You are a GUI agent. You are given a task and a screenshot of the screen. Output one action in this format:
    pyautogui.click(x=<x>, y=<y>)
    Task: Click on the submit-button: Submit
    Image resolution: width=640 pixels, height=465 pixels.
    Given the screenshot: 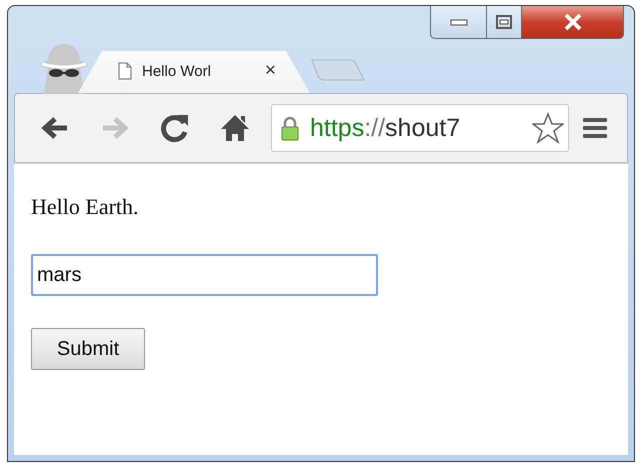 What is the action you would take?
    pyautogui.click(x=88, y=349)
    